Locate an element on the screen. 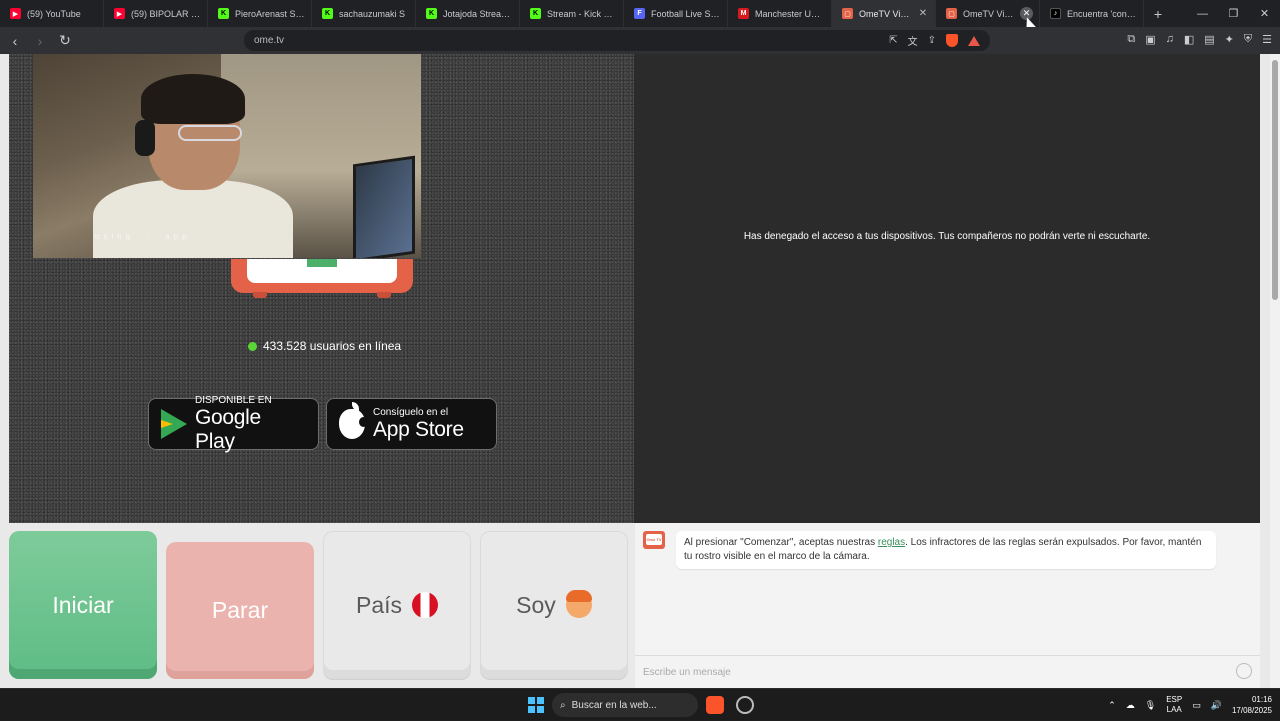 Image resolution: width=1280 pixels, height=721 pixels. tab-manchester-united: M Manchester United is located at coordinates (780, 13).